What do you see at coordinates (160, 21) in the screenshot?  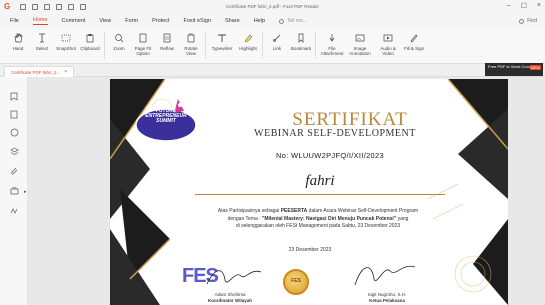 I see `menu-protect: Protect` at bounding box center [160, 21].